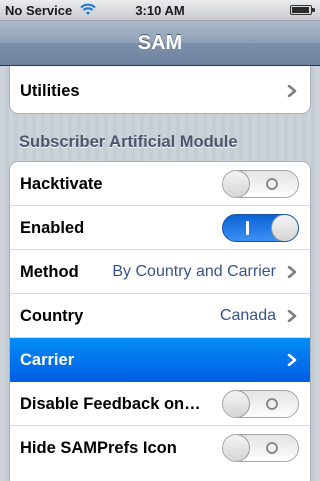  What do you see at coordinates (128, 142) in the screenshot?
I see `section-header: Subscriber Artificial Module` at bounding box center [128, 142].